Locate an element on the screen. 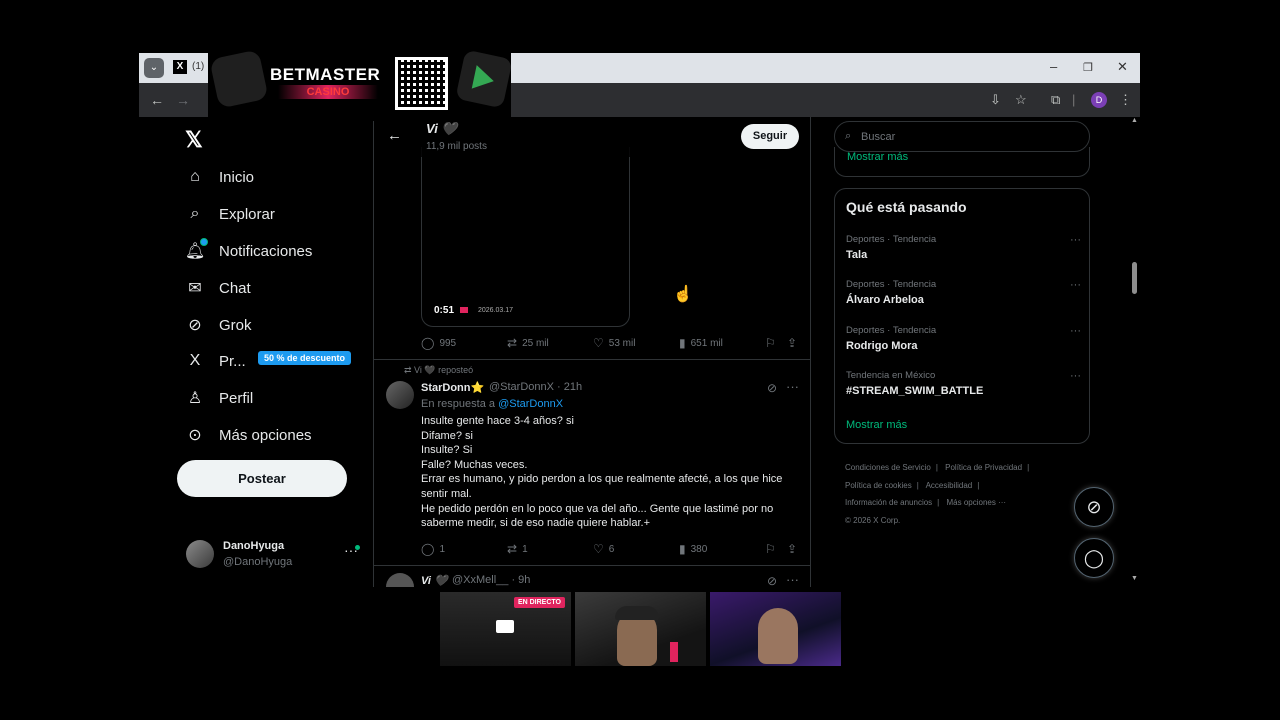 This screenshot has height=720, width=1280. trend-category: Tendencia en México is located at coordinates (891, 375).